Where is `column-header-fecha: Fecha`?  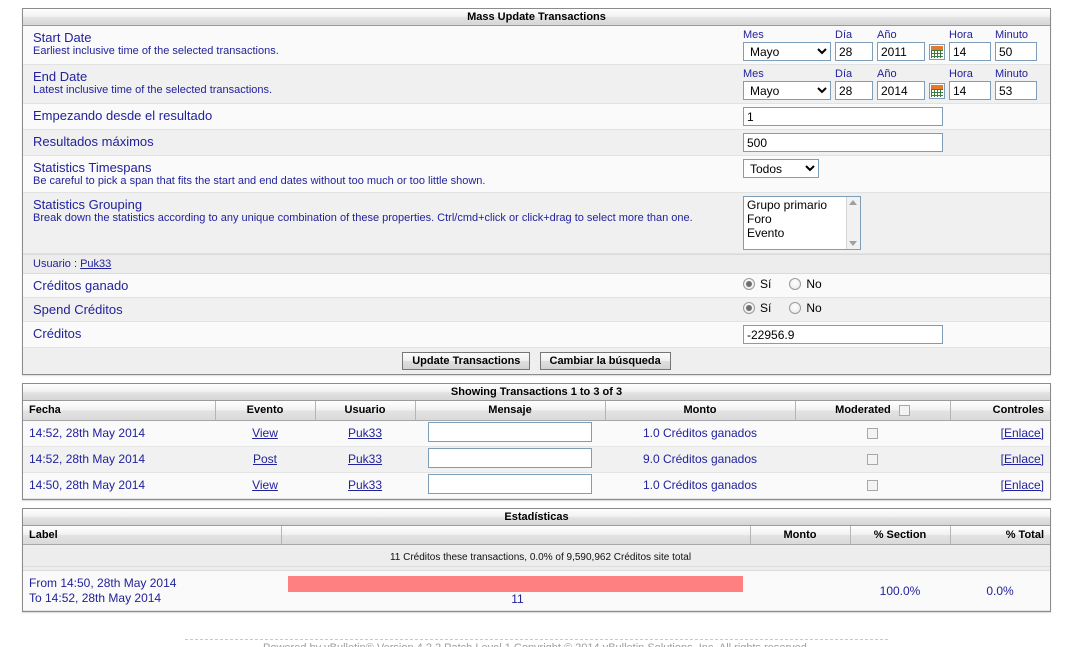 column-header-fecha: Fecha is located at coordinates (119, 411).